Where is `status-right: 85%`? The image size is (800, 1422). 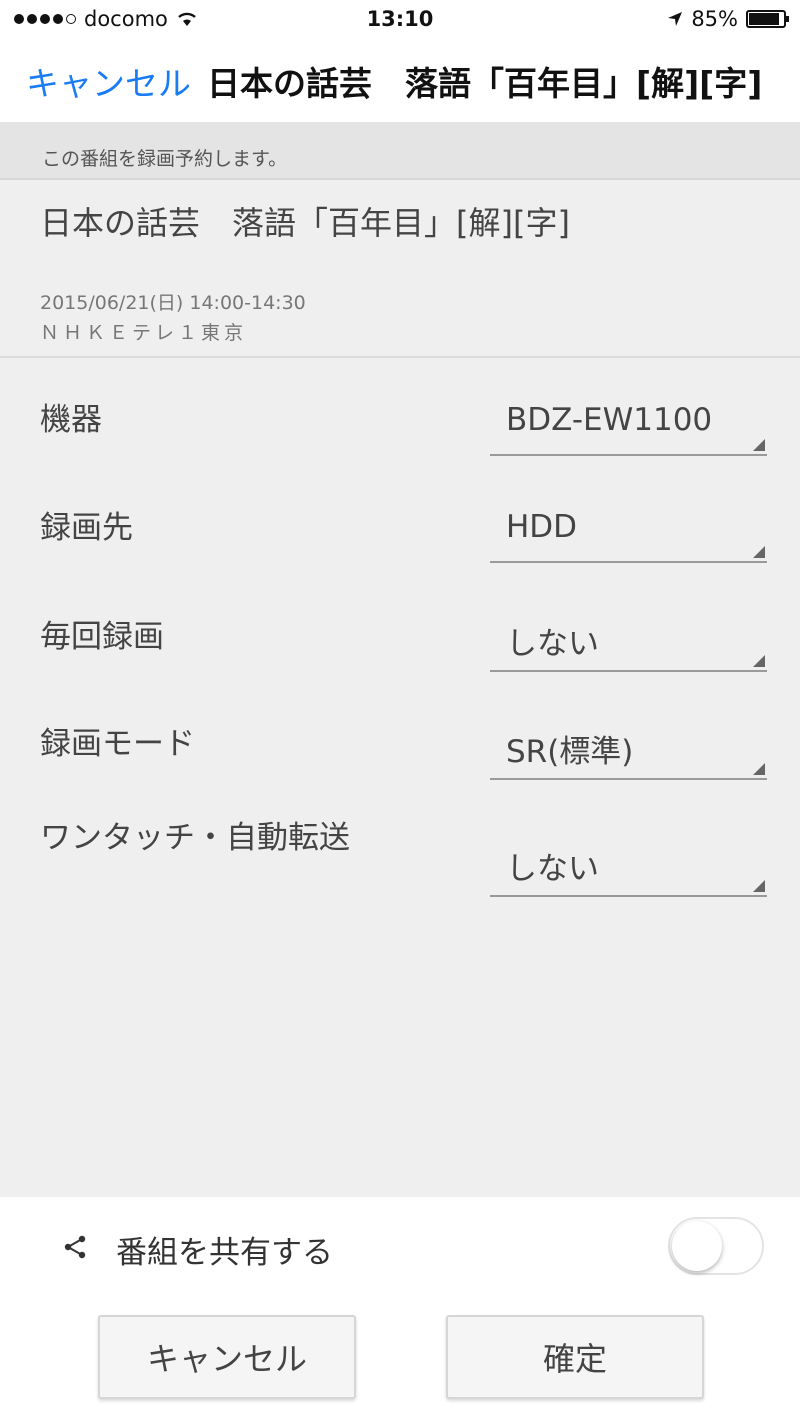 status-right: 85% is located at coordinates (728, 19).